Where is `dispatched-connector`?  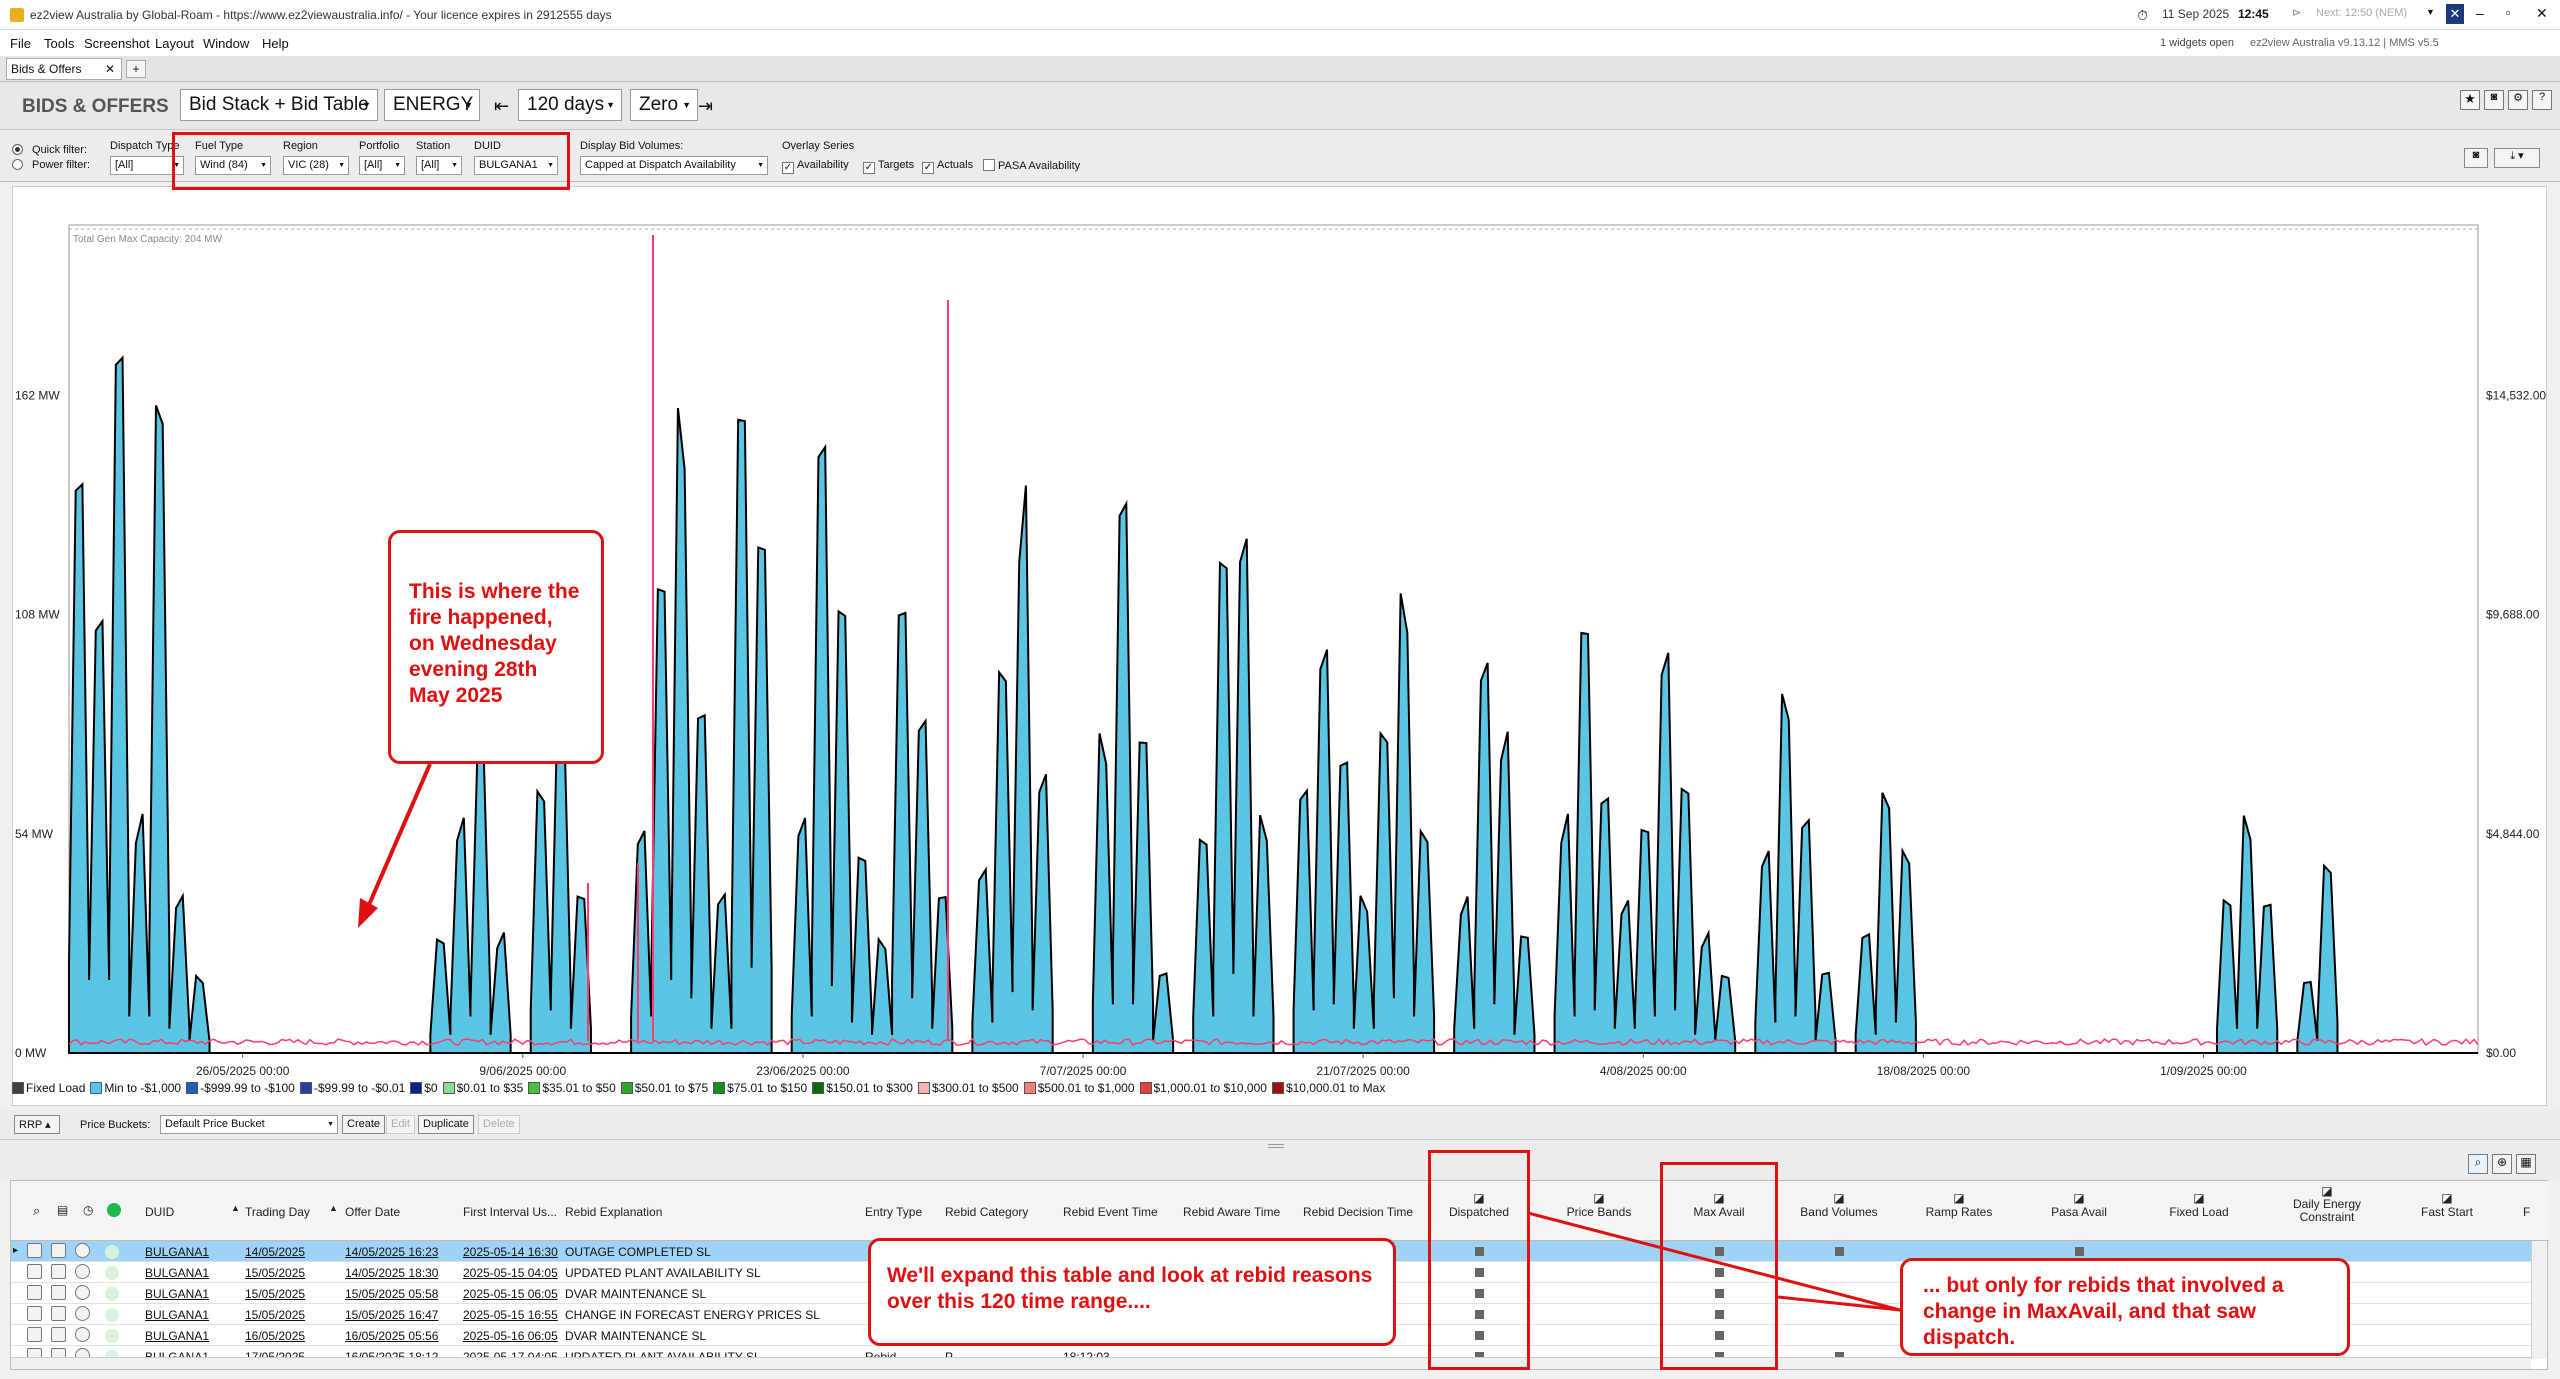
dispatched-connector is located at coordinates (1714, 1261).